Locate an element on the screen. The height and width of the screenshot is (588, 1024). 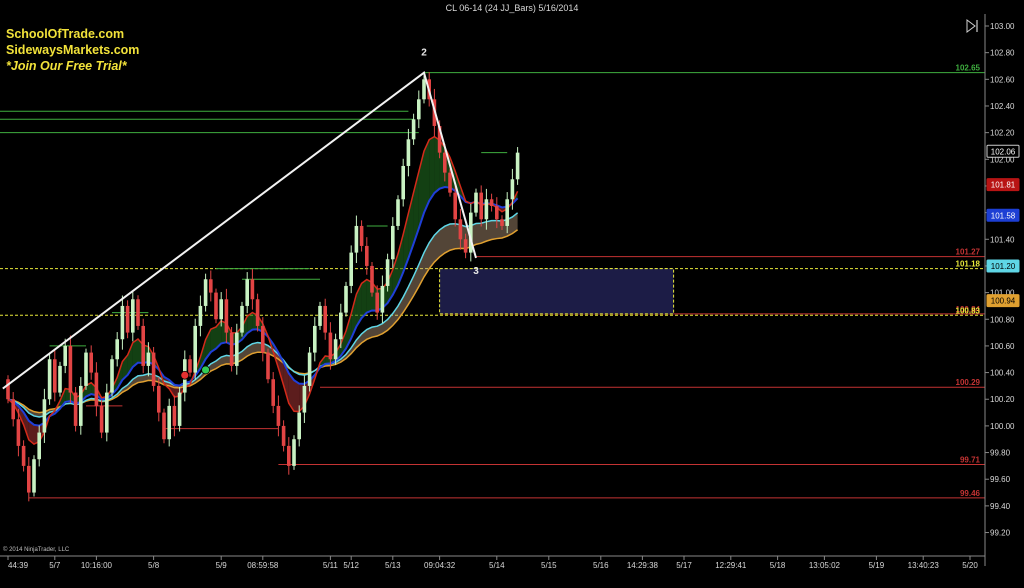
wave-label-0: 2 is located at coordinates (424, 52).